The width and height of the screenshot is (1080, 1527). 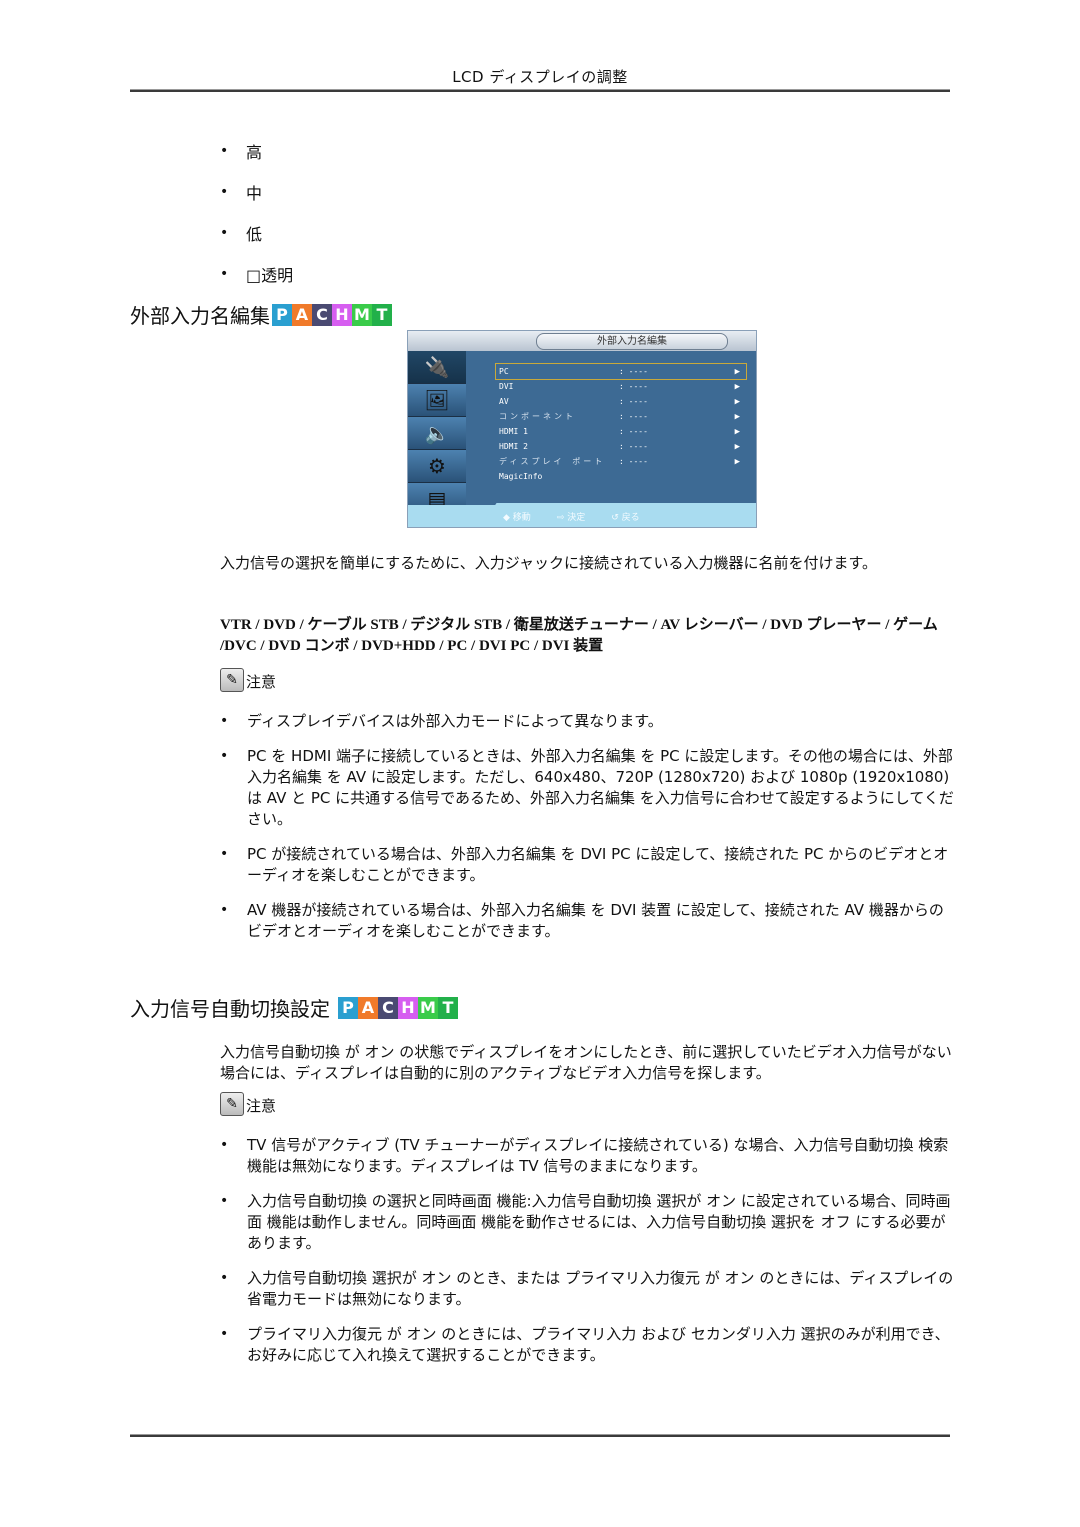 What do you see at coordinates (506, 518) in the screenshot?
I see `move-icon: ◆` at bounding box center [506, 518].